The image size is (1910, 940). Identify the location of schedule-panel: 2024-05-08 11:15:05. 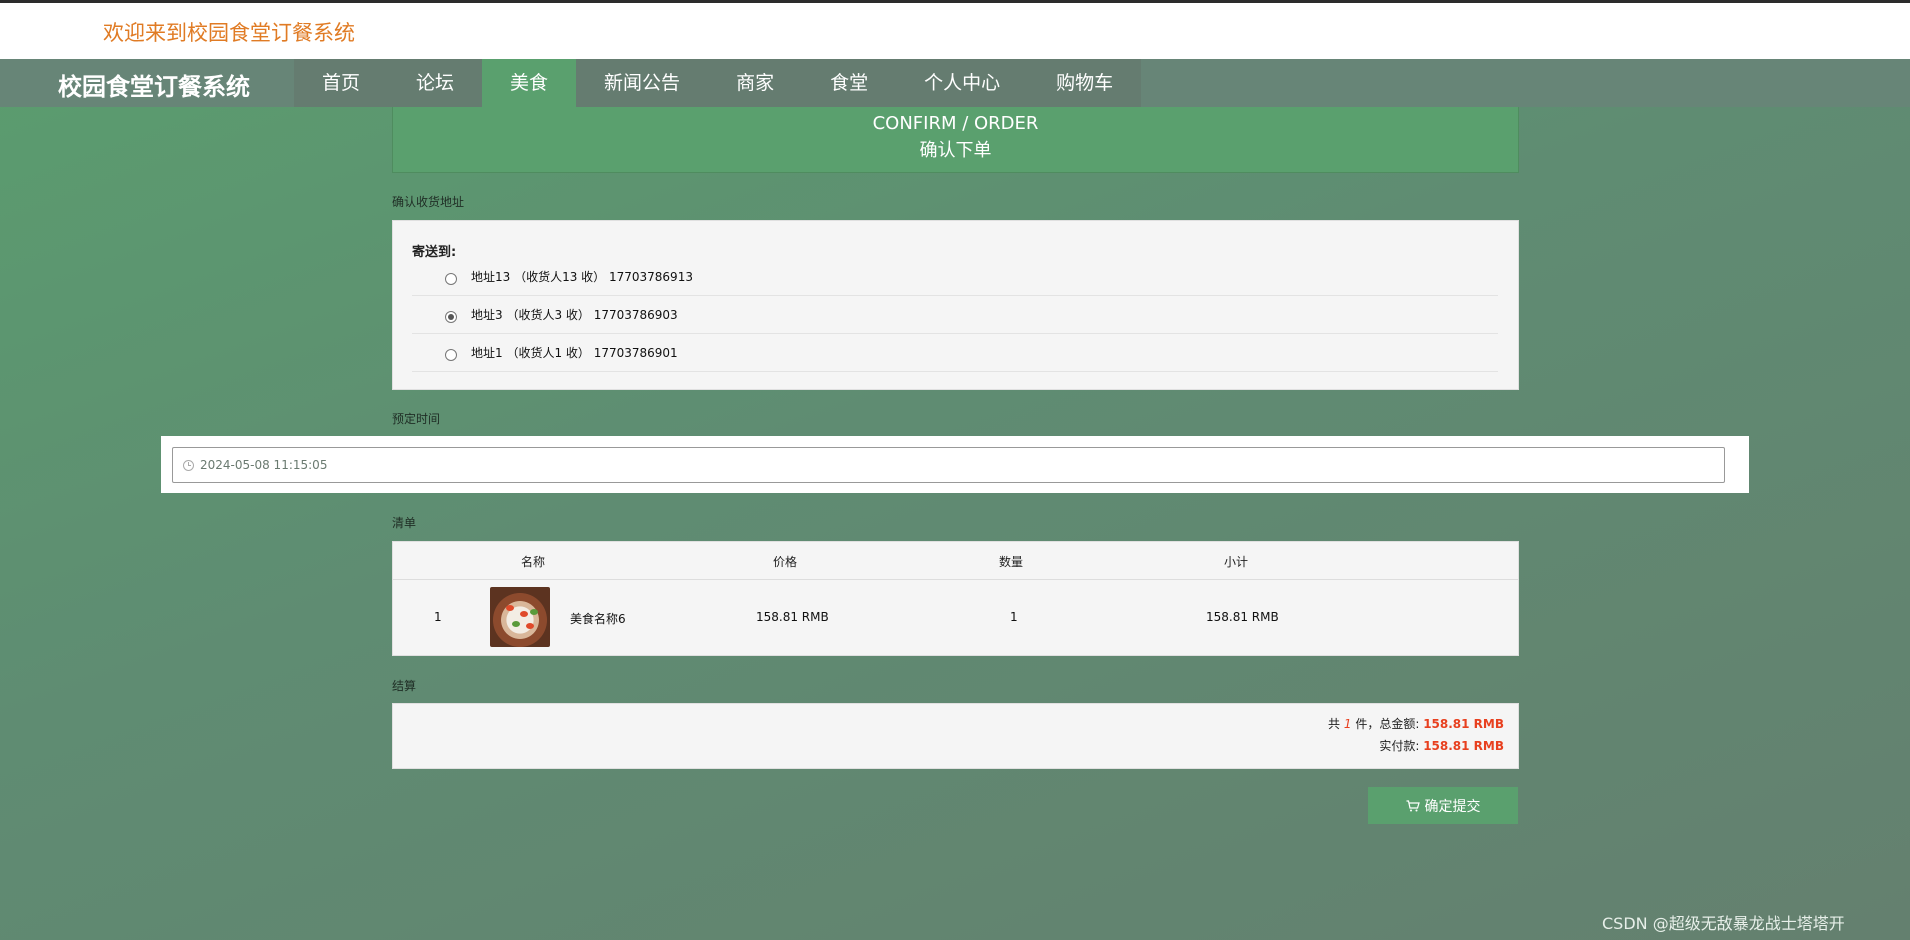
(955, 464).